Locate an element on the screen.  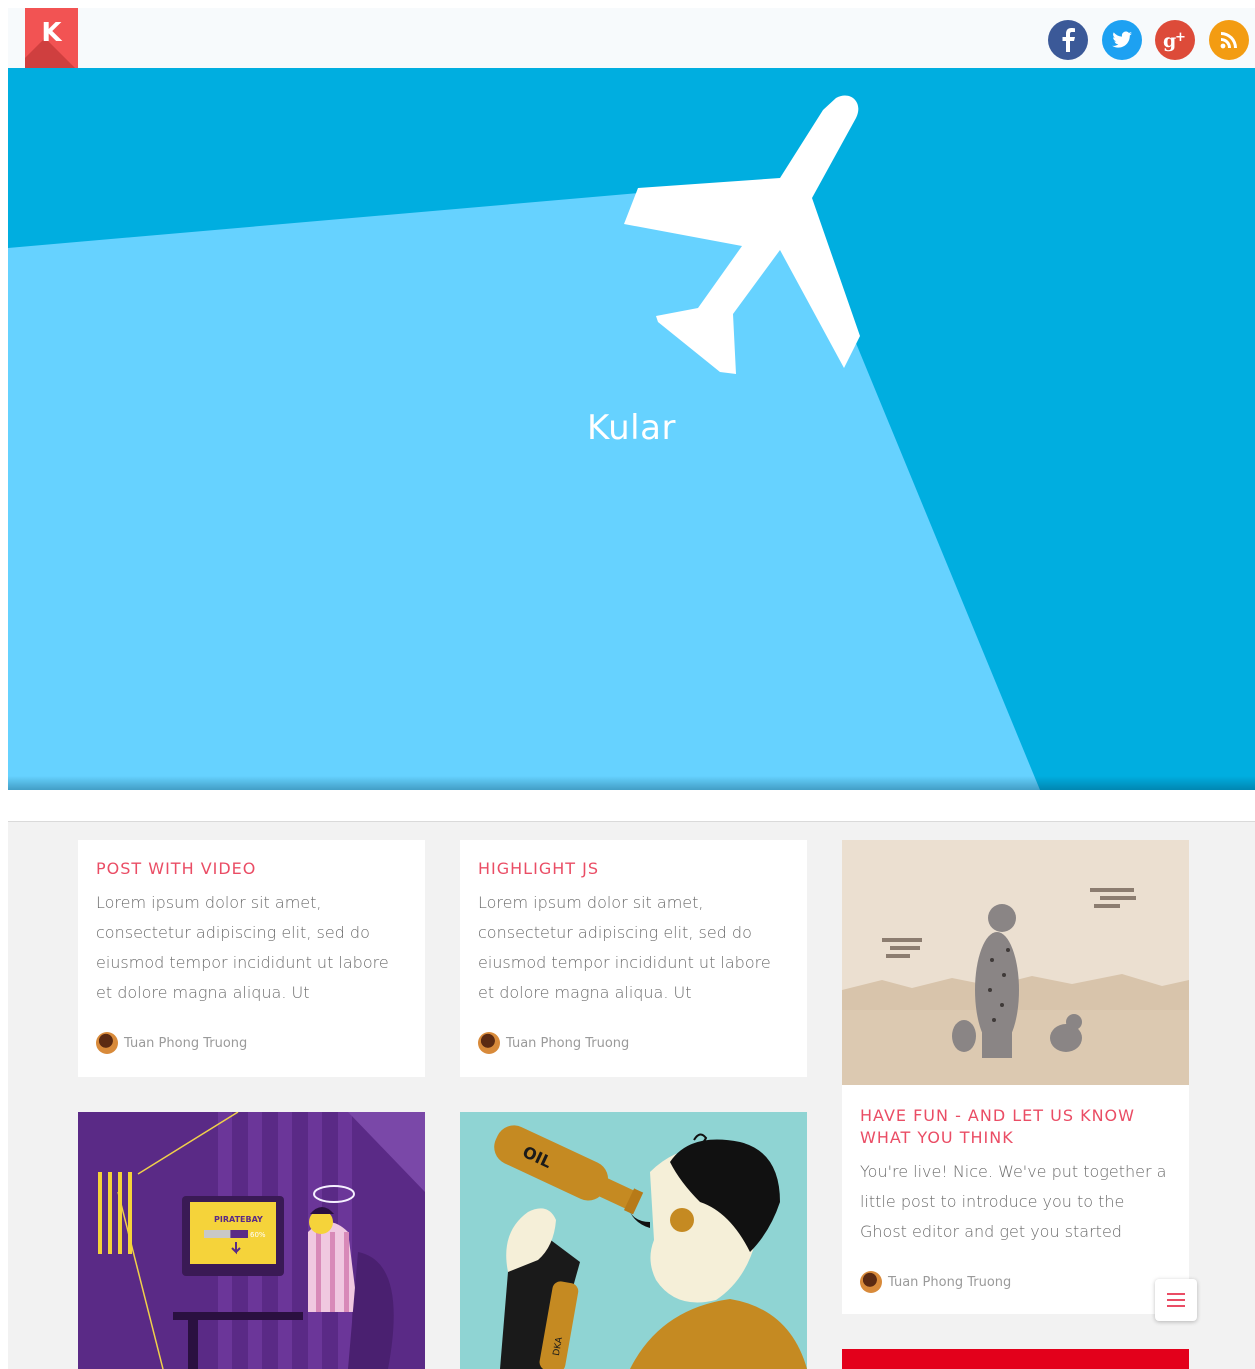
site-title: Kular is located at coordinates (631, 428).